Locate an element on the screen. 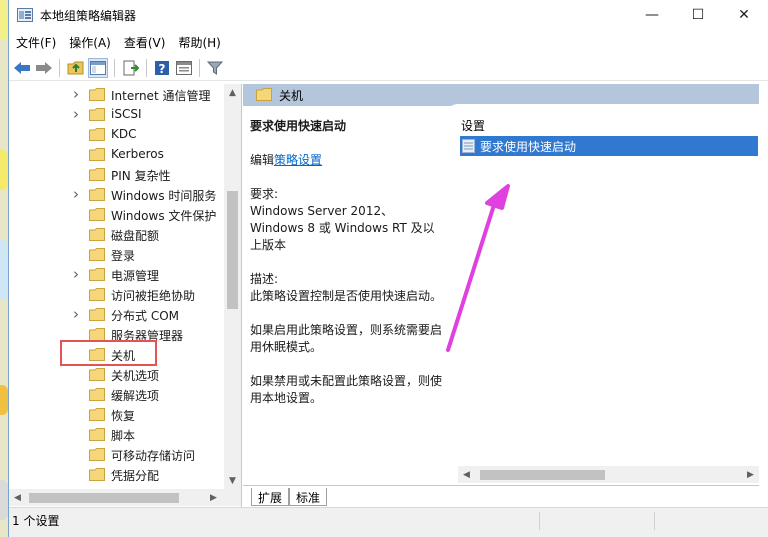 The height and width of the screenshot is (537, 768). tree-item: › Windows 时间服务 is located at coordinates (116, 195).